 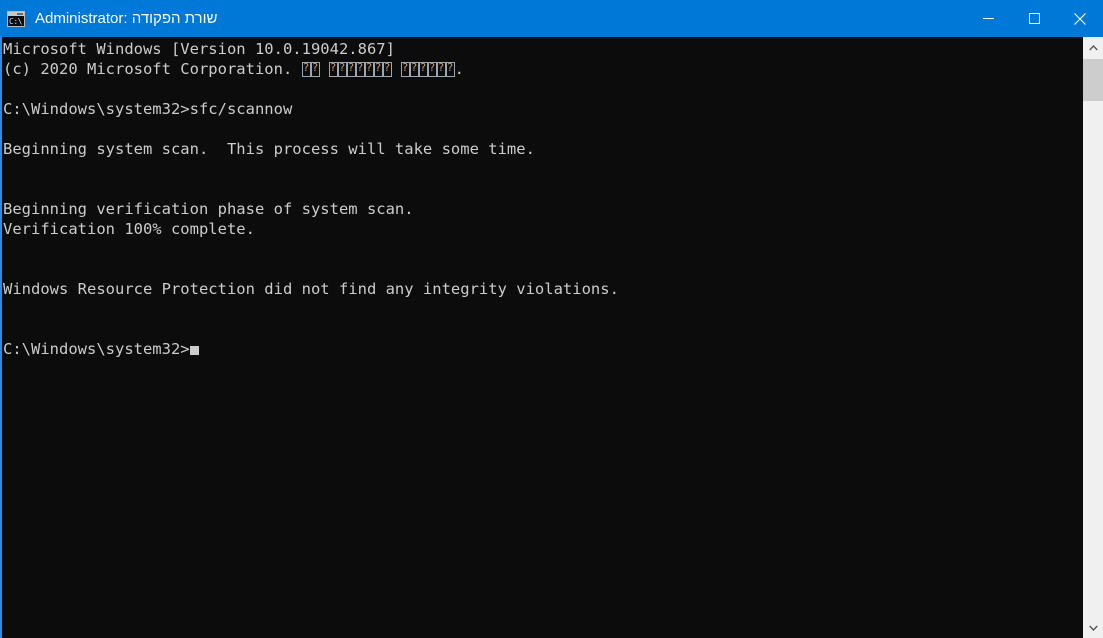 I want to click on chevron-down-icon, so click(x=1093, y=628).